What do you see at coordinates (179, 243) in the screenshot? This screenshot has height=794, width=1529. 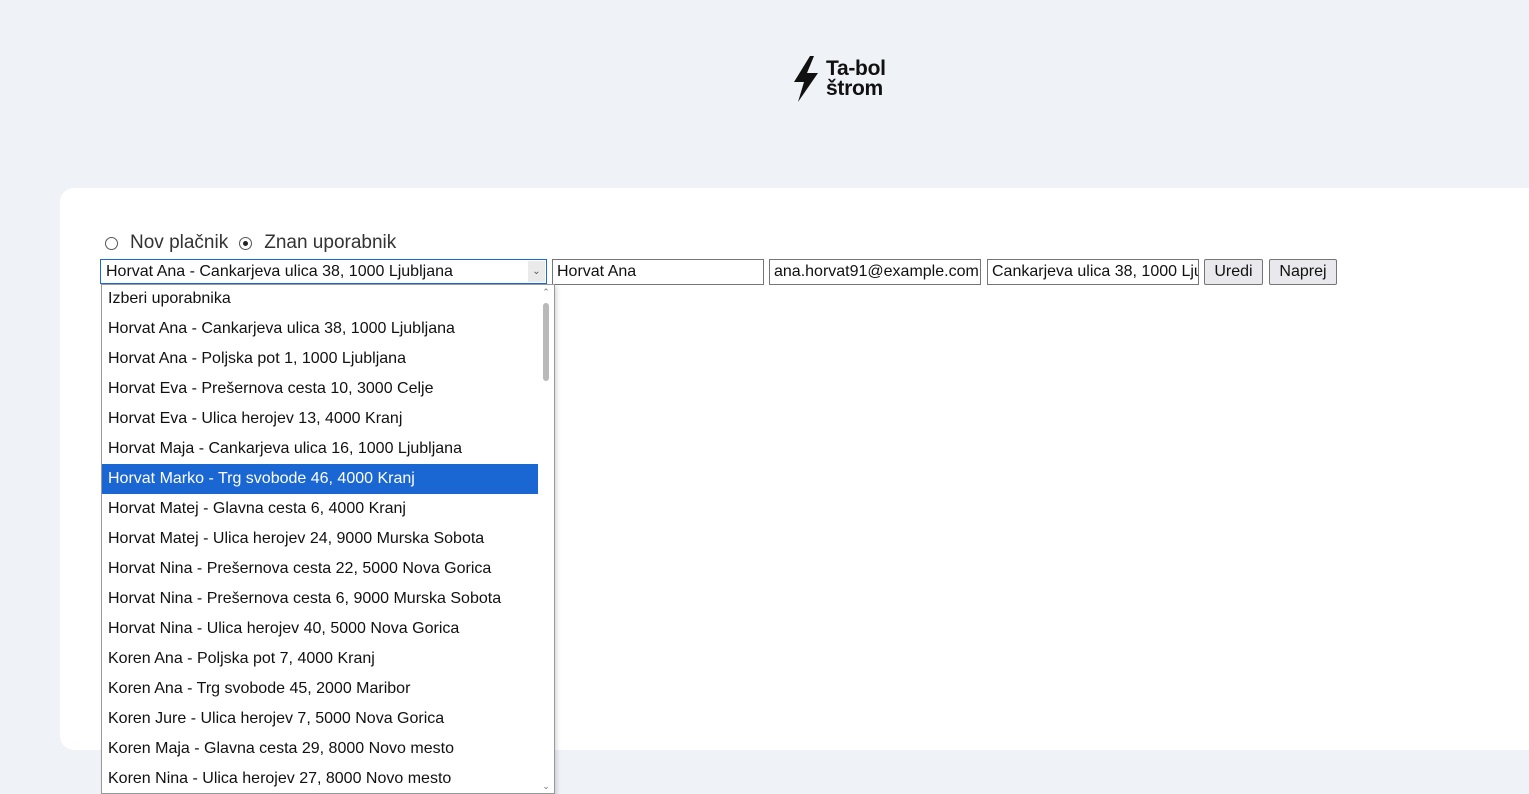 I see `new-payer-label: Nov plačnik` at bounding box center [179, 243].